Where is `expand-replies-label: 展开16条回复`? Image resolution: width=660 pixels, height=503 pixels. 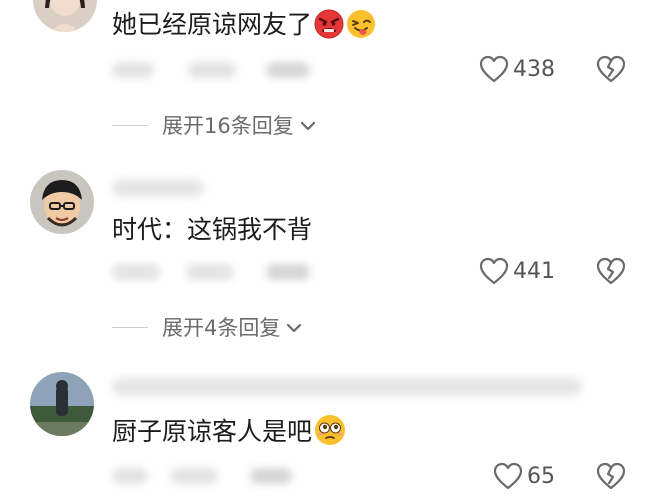 expand-replies-label: 展开16条回复 is located at coordinates (228, 126).